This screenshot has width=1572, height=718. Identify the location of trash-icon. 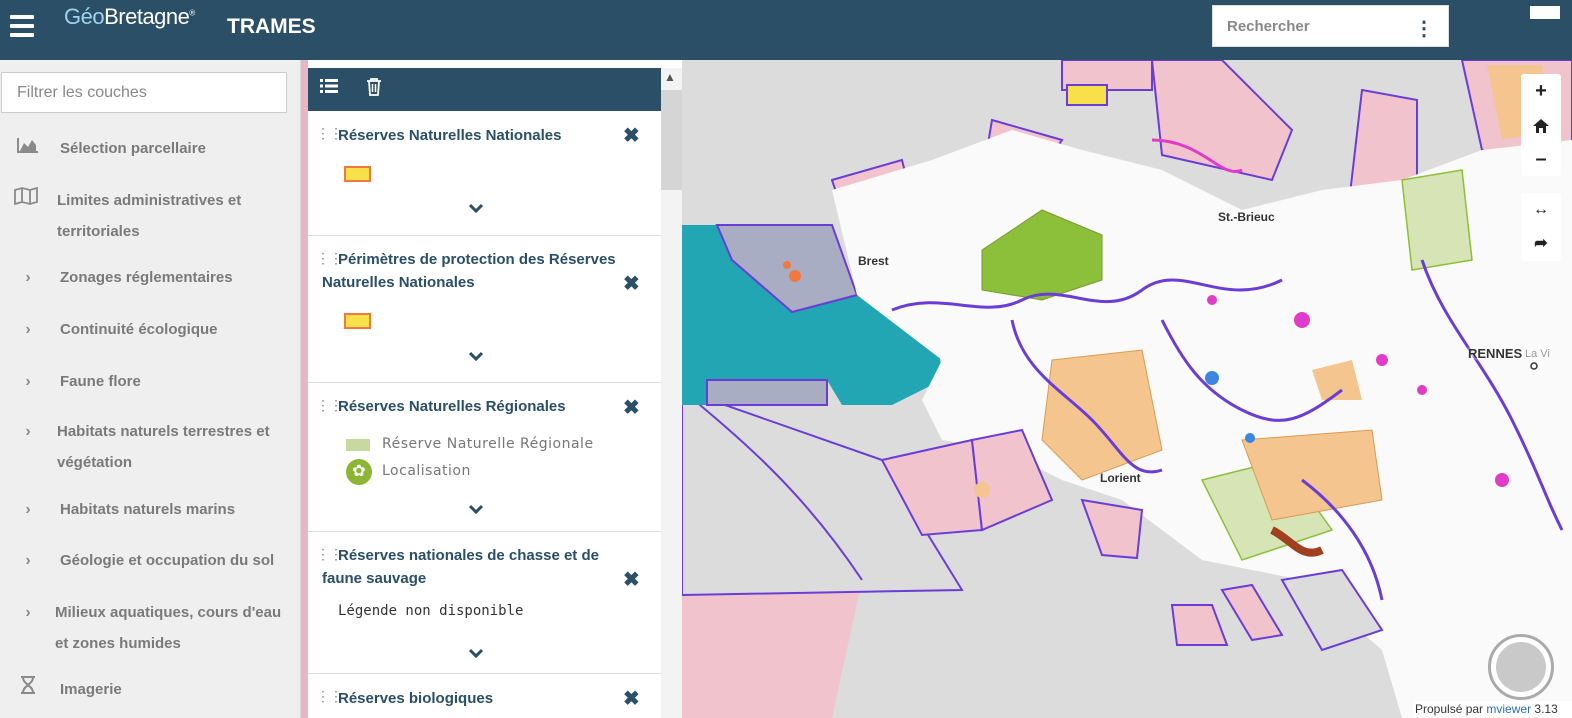
(374, 89).